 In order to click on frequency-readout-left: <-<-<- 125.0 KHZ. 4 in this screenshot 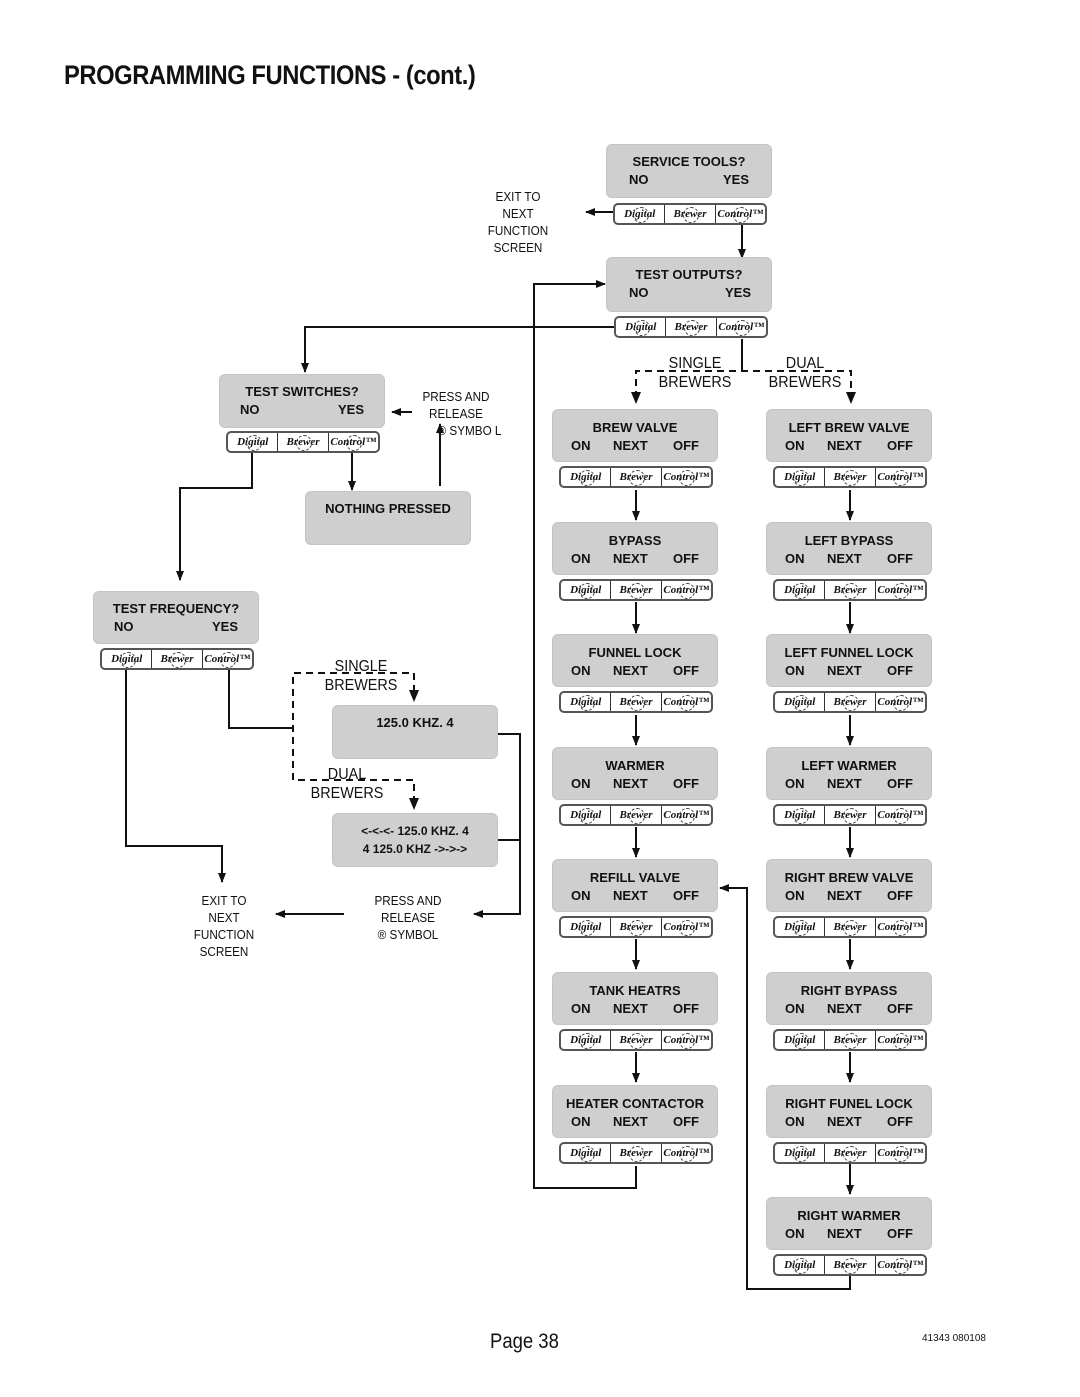, I will do `click(415, 831)`.